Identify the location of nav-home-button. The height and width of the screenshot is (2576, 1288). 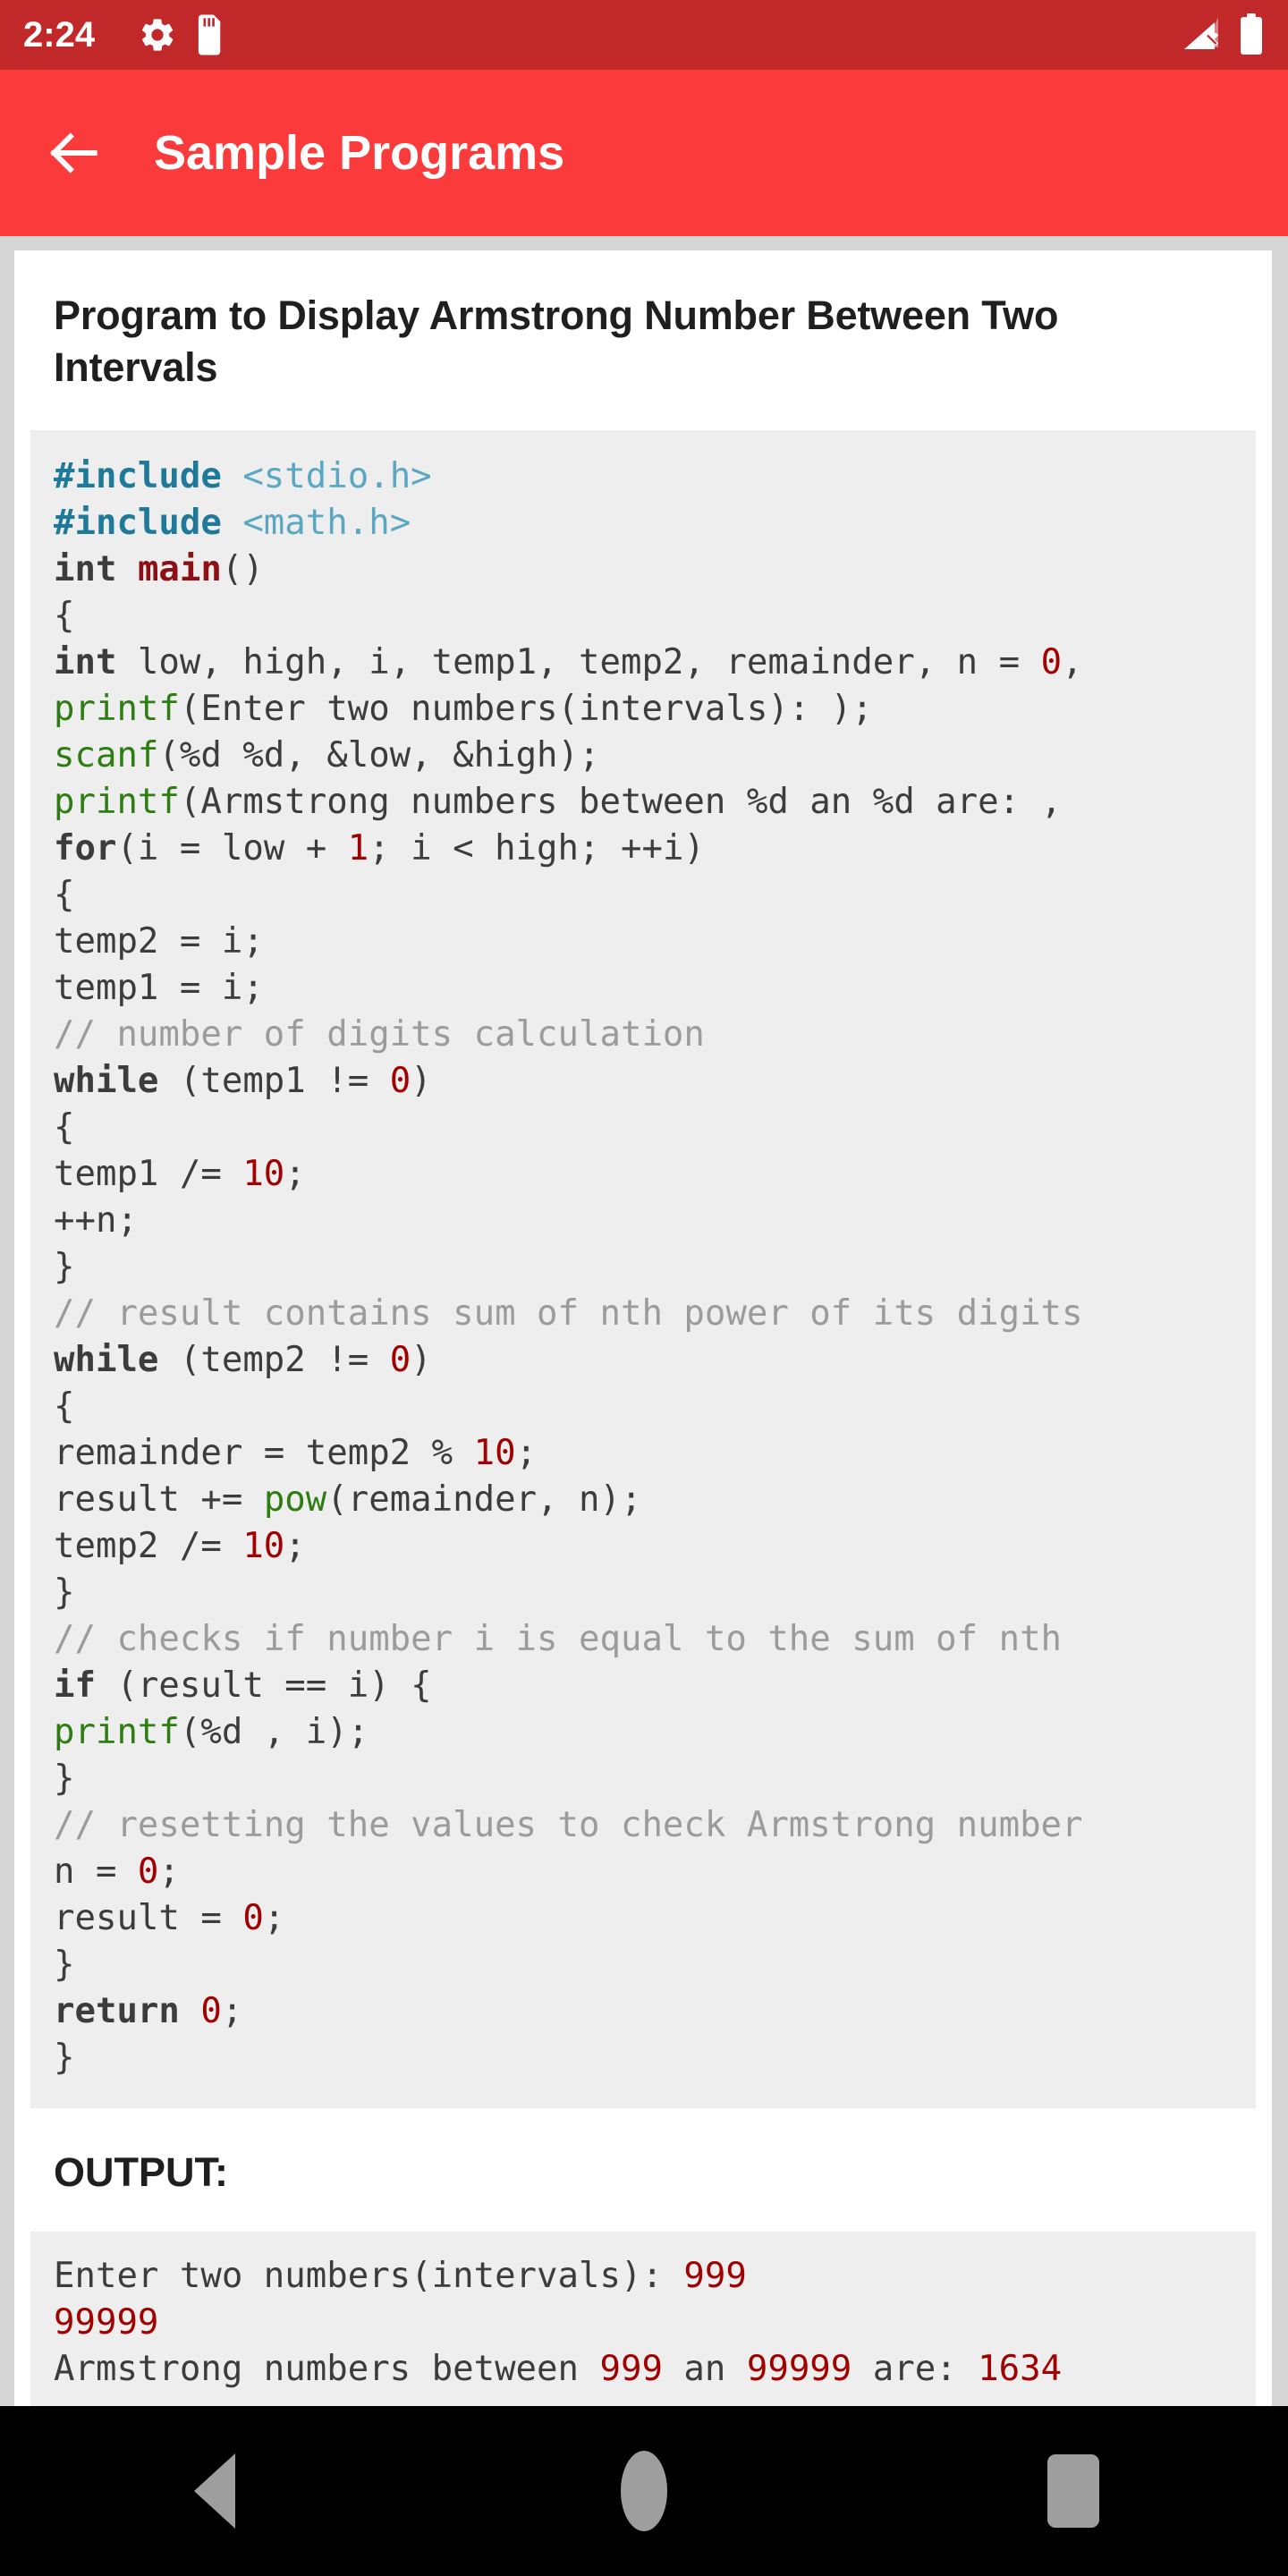
(644, 2491).